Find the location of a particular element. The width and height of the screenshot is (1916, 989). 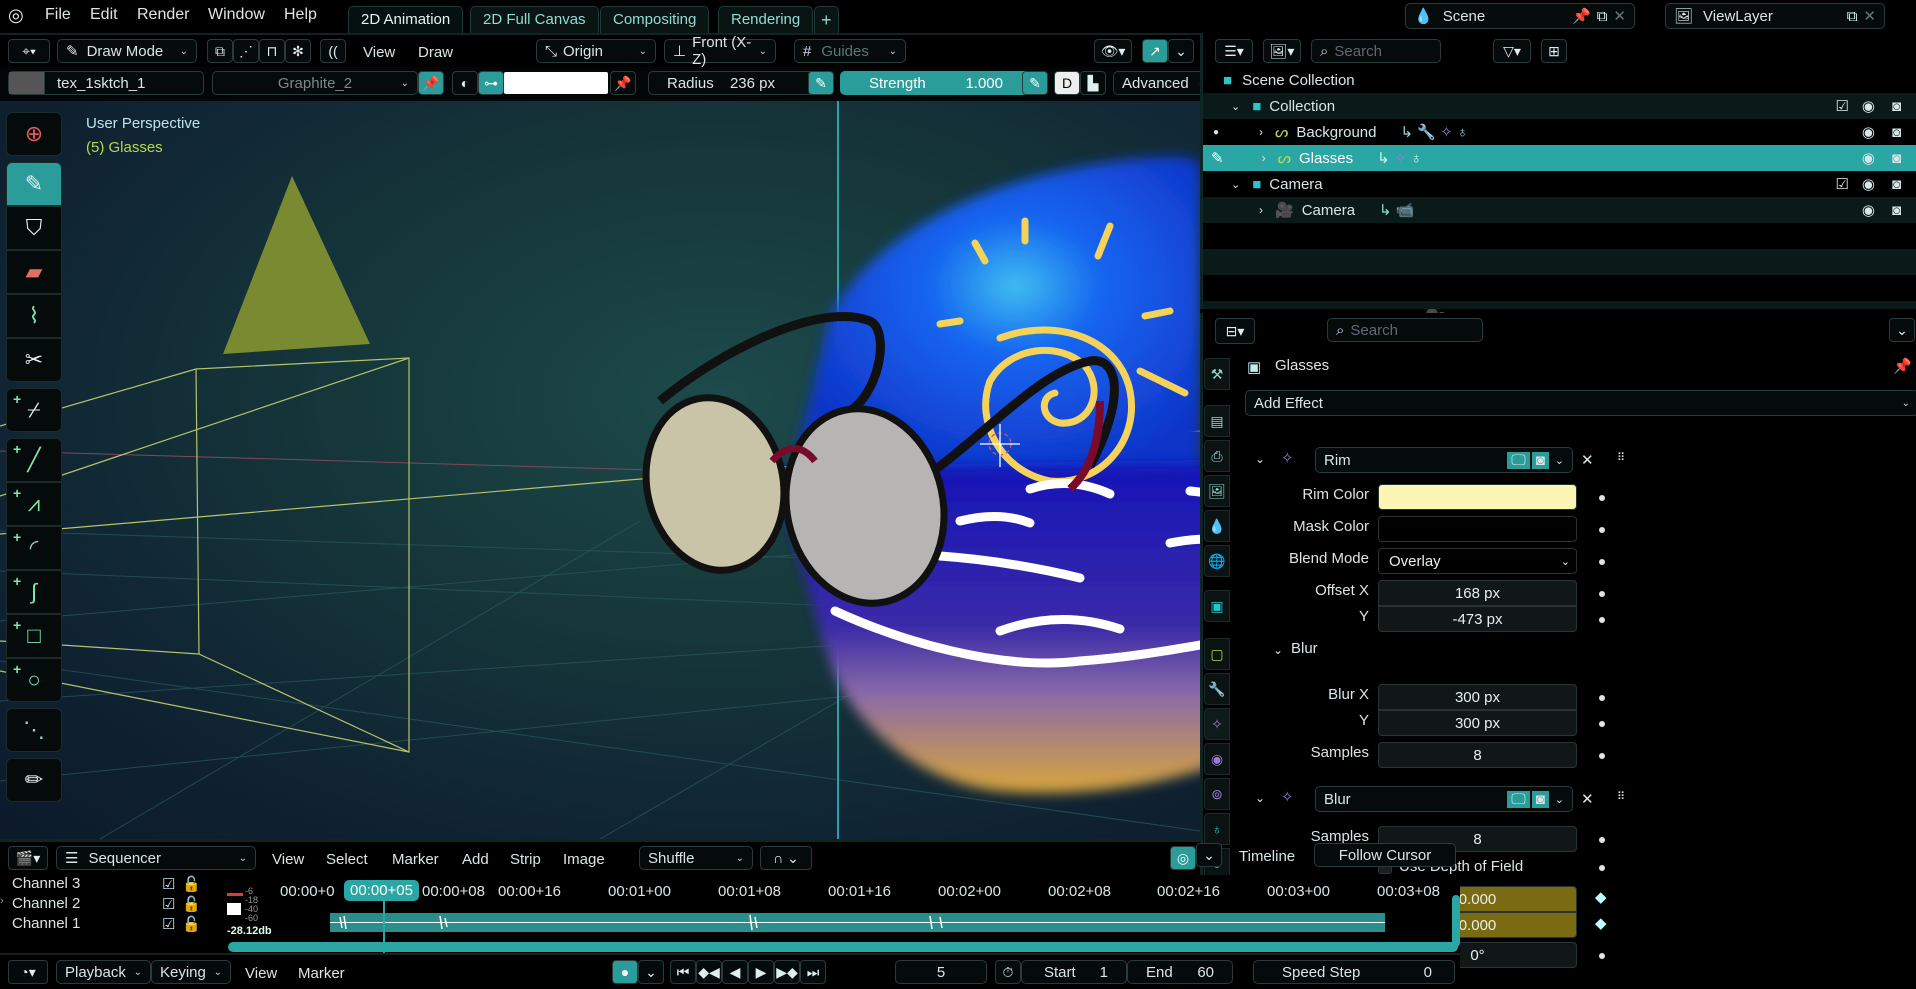

draw-menu: Draw is located at coordinates (435, 52).